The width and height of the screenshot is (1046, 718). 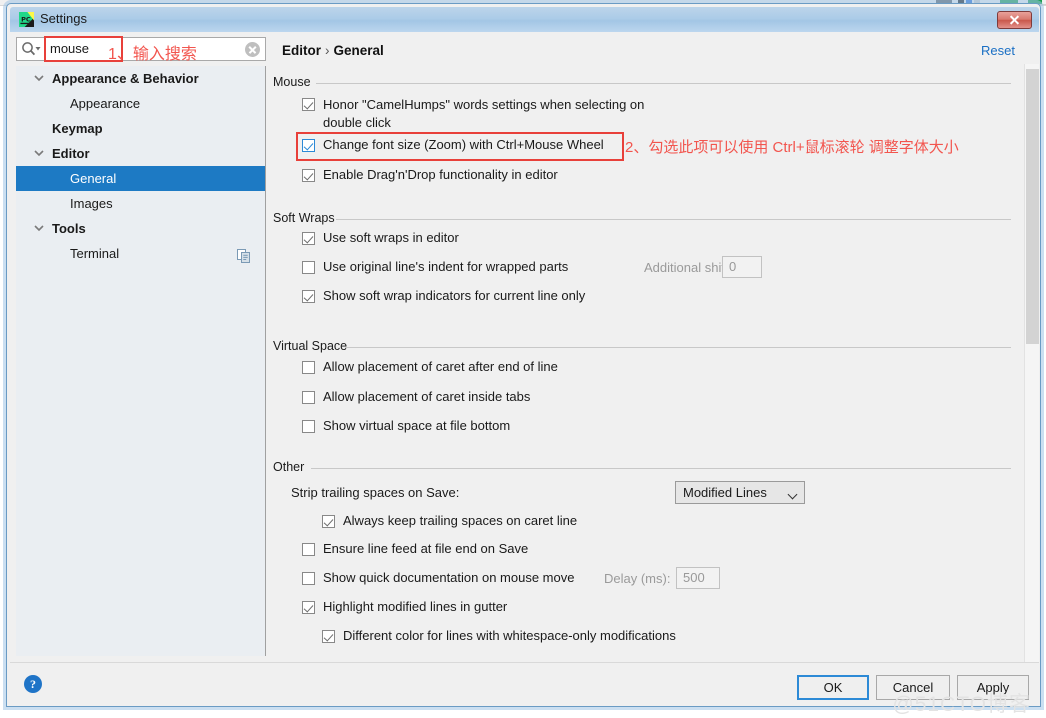 I want to click on cancel-button: Cancel, so click(x=913, y=687).